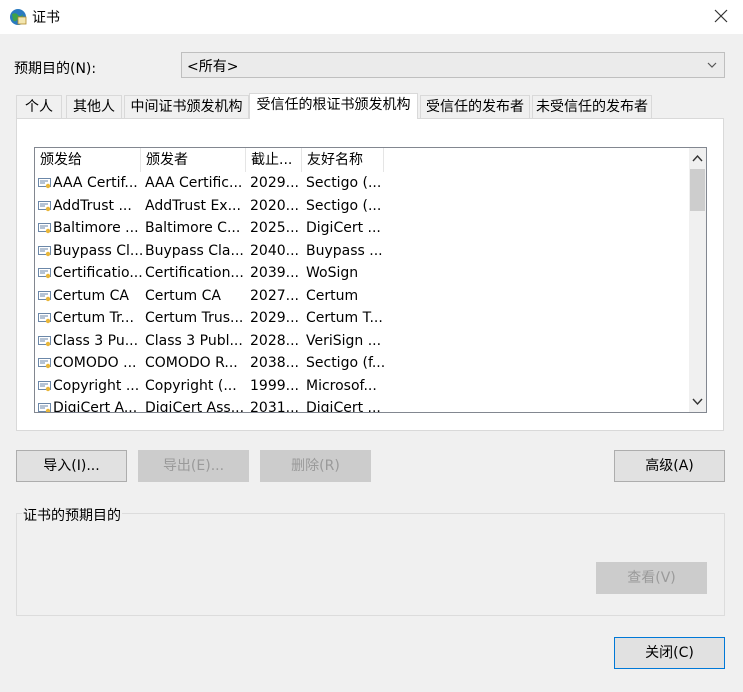  I want to click on list-header: 颁发给 颁发者 截止... 友好名称, so click(370, 160).